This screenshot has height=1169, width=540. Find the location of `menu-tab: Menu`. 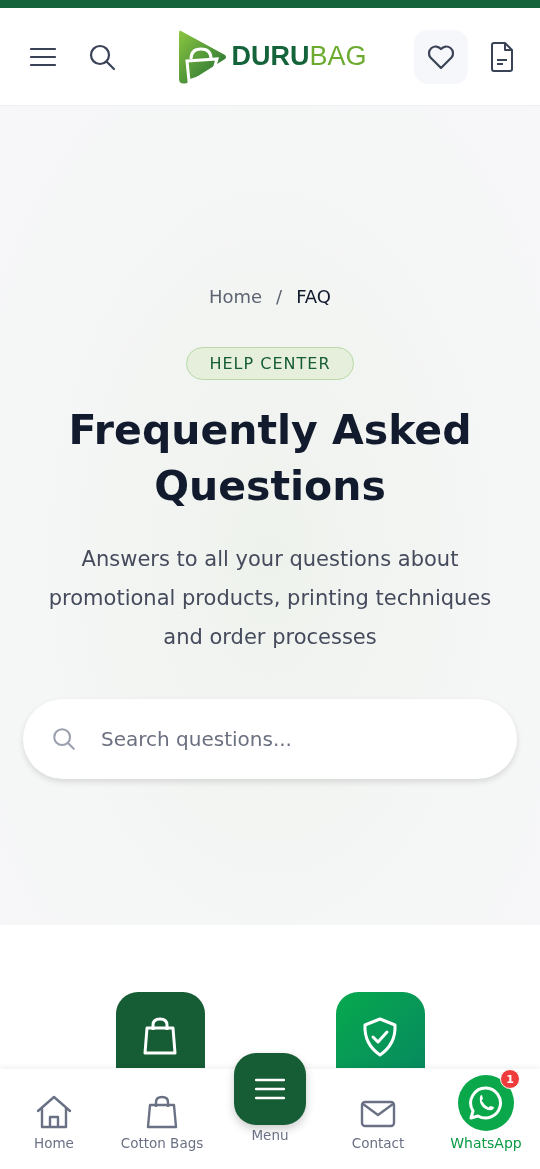

menu-tab: Menu is located at coordinates (270, 1098).